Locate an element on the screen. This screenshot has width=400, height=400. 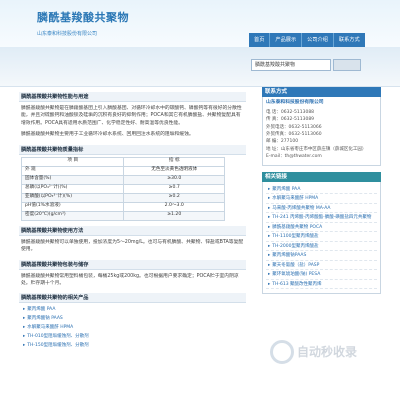
search-input: 膦酰基羧酸共聚物 is located at coordinates (291, 65).